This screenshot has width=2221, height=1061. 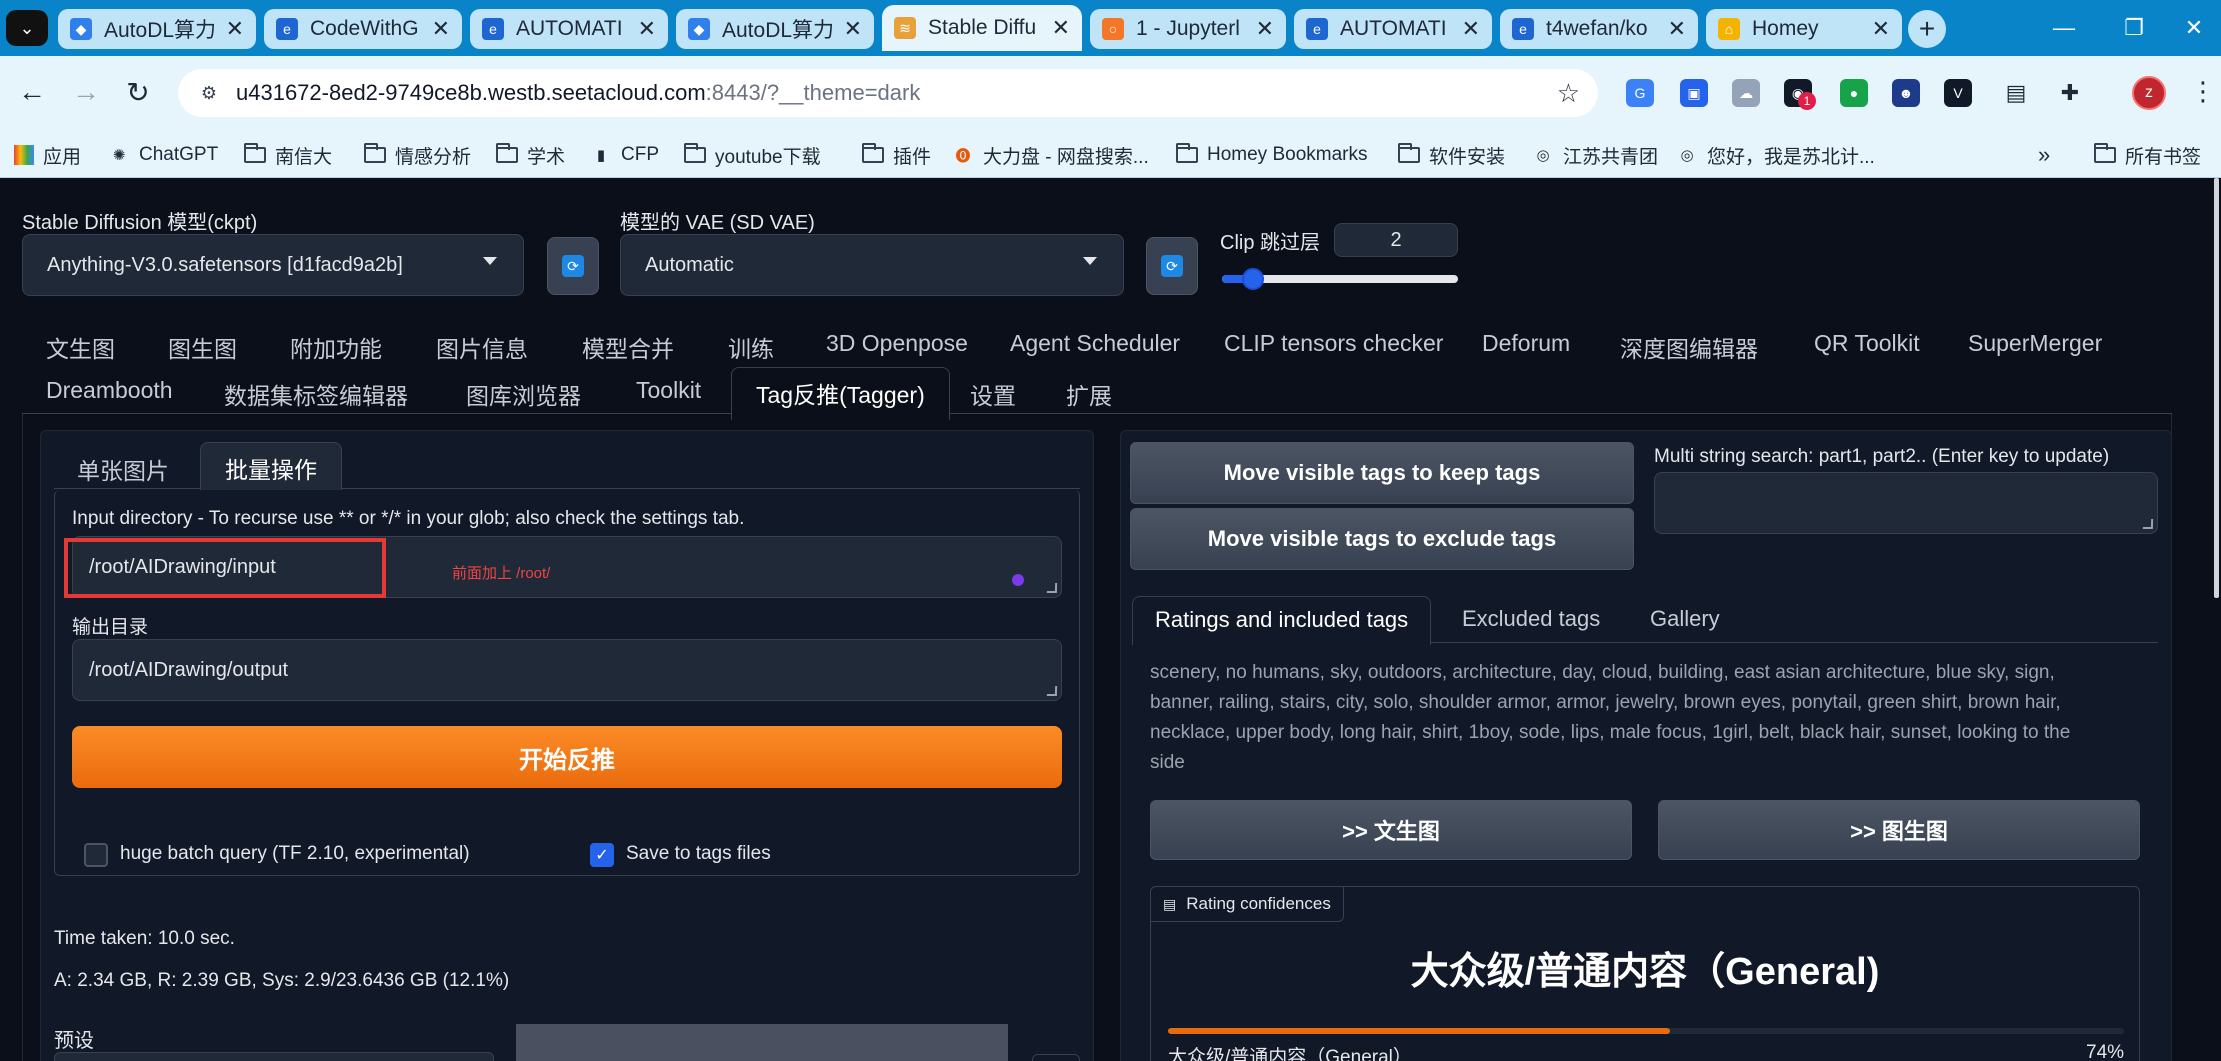 I want to click on extension-icon: ☁, so click(x=1746, y=93).